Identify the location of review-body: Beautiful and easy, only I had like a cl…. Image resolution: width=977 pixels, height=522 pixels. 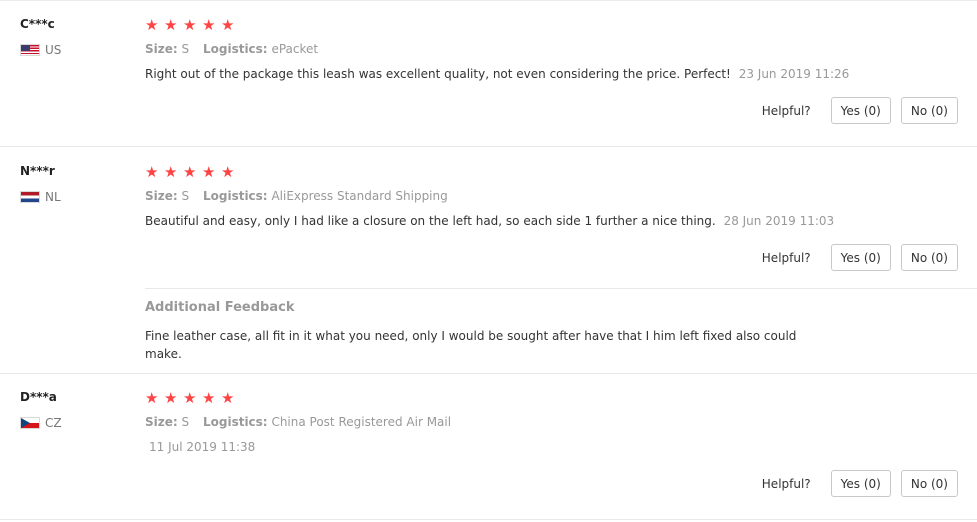
(430, 221).